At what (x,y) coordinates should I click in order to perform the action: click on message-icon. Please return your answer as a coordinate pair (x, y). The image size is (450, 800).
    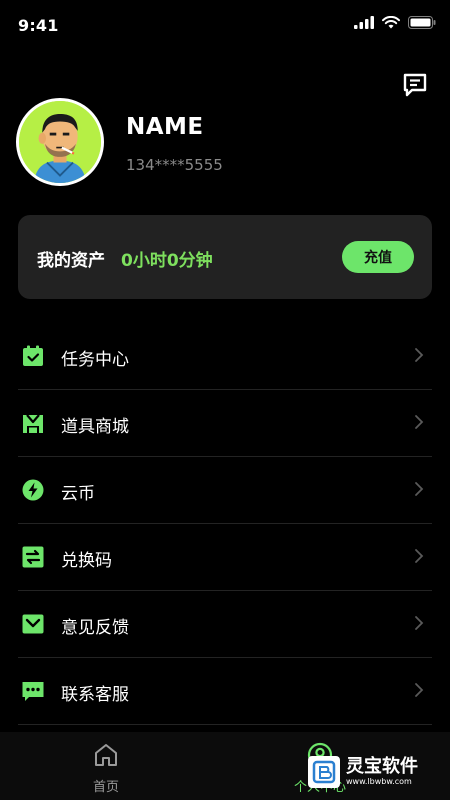
    Looking at the image, I should click on (415, 85).